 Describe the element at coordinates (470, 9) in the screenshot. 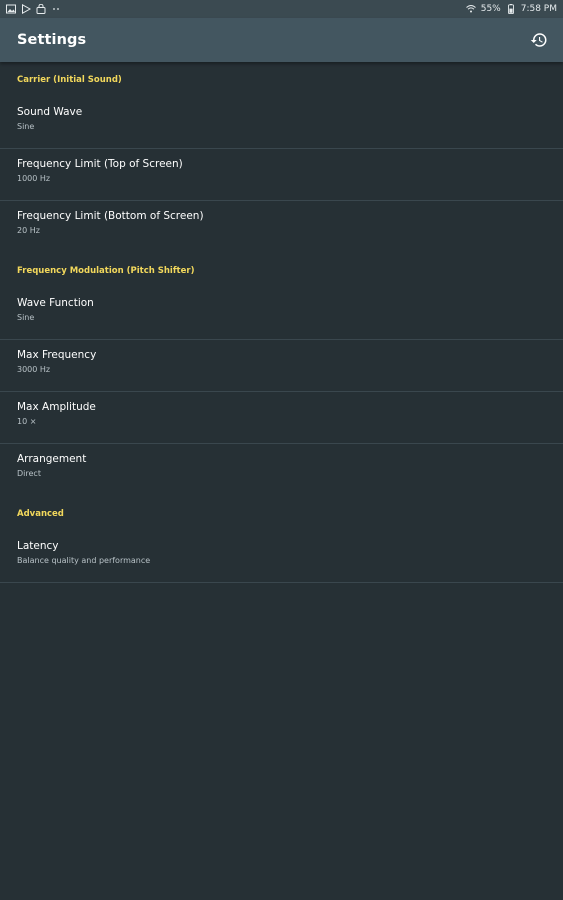

I see `wifi-icon` at that location.